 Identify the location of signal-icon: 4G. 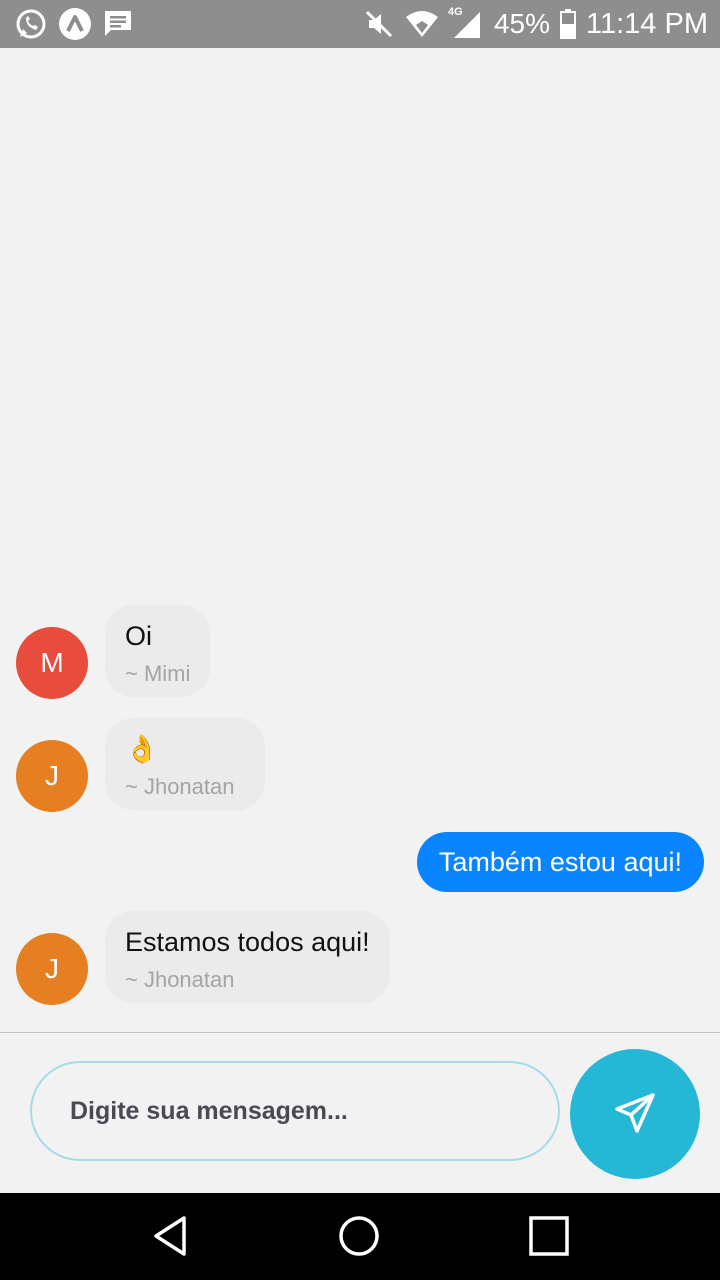
(465, 23).